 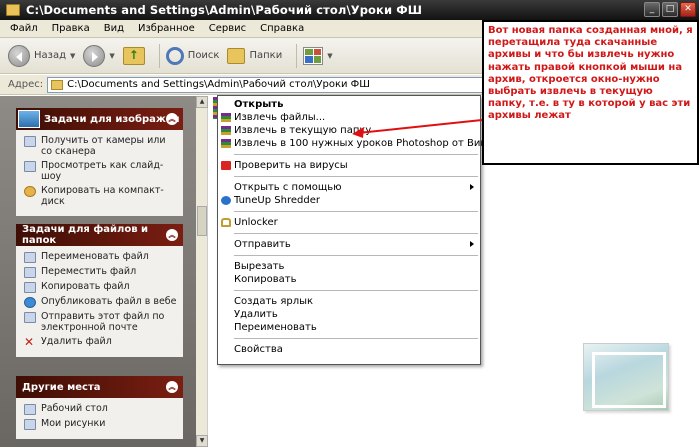 What do you see at coordinates (29, 342) in the screenshot?
I see `delete-icon: ✕` at bounding box center [29, 342].